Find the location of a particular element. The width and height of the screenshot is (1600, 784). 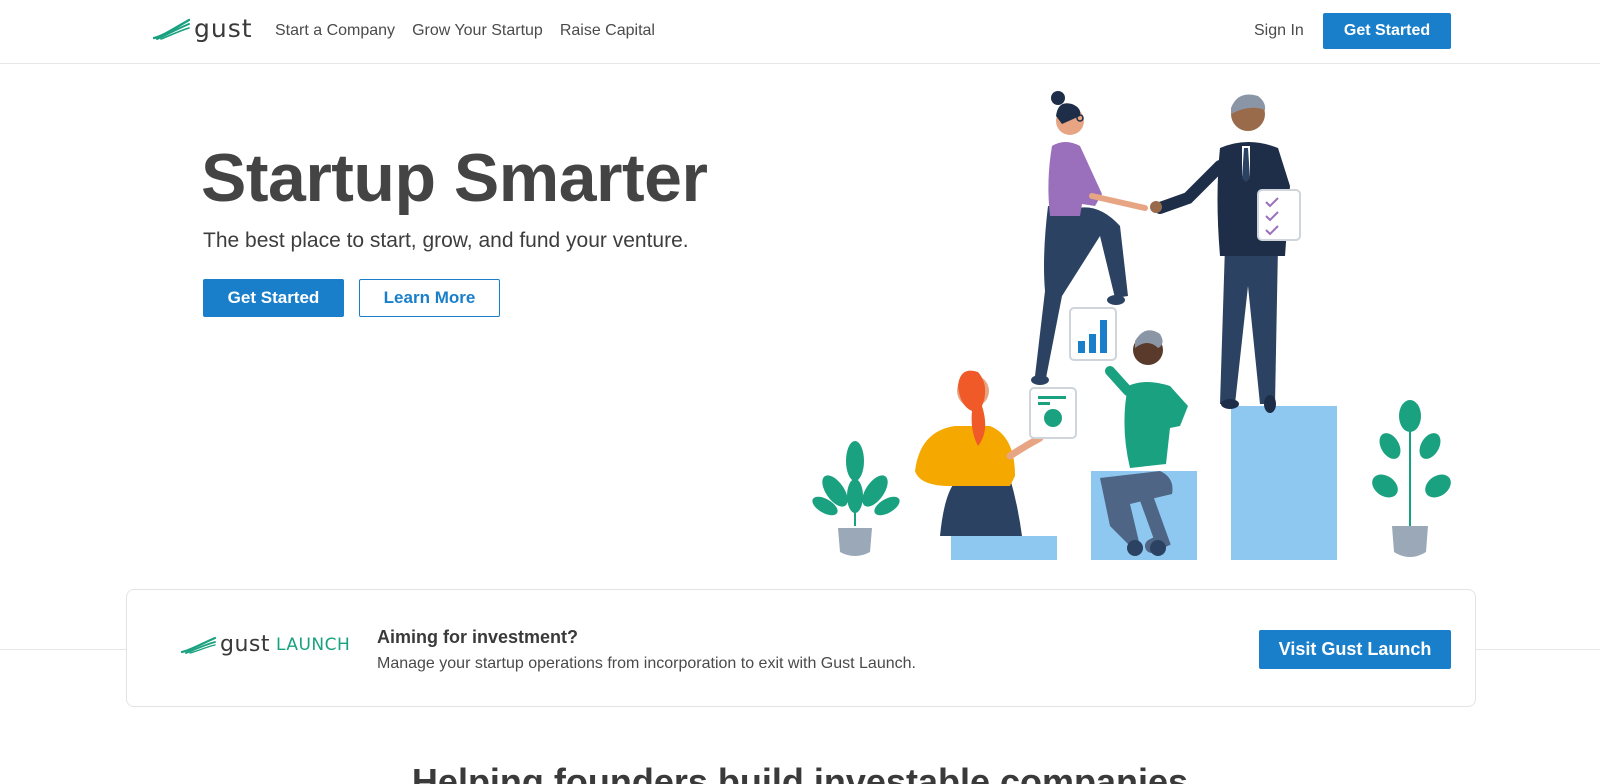

hero-get-started-button: Get Started is located at coordinates (273, 298).